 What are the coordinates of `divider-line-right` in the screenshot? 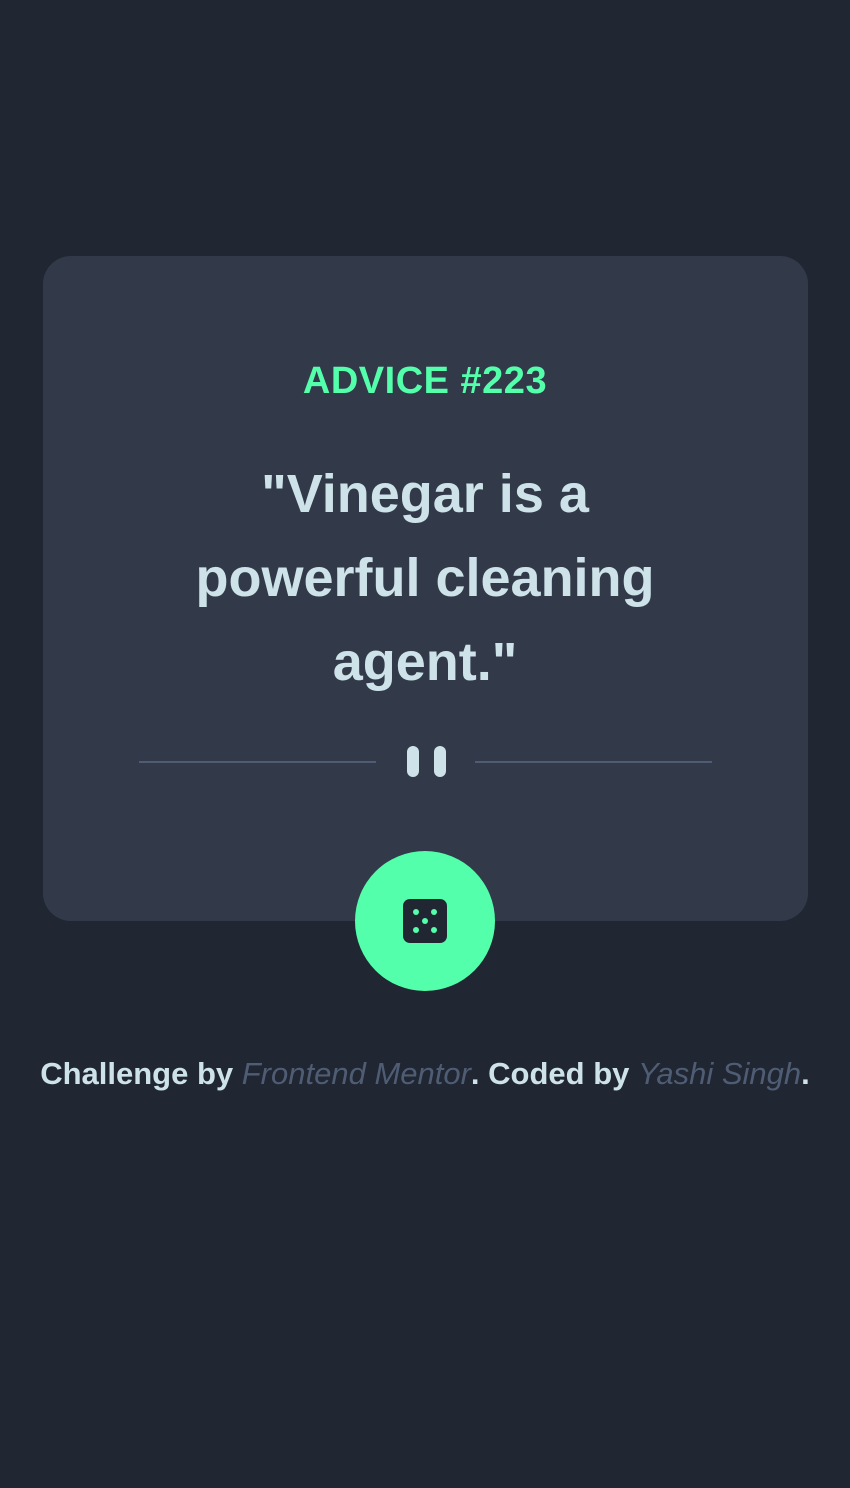 It's located at (593, 762).